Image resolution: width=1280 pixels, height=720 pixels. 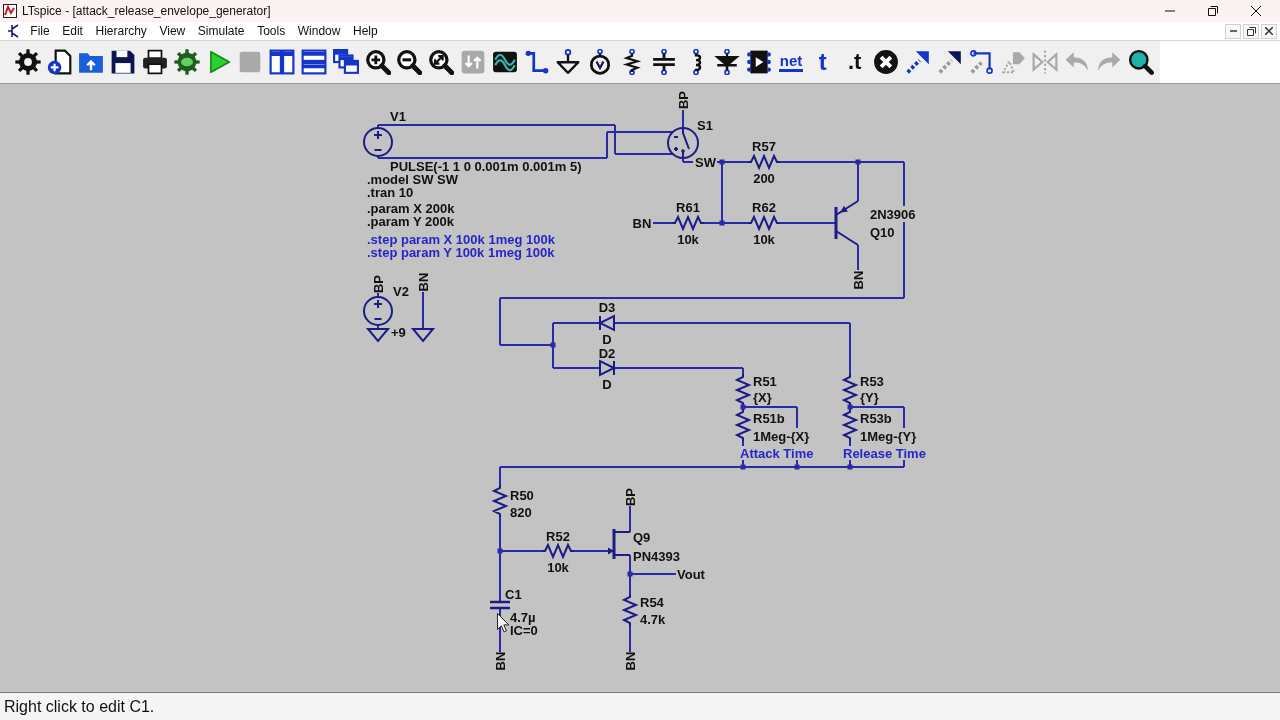 What do you see at coordinates (981, 62) in the screenshot?
I see `bent-line-icon` at bounding box center [981, 62].